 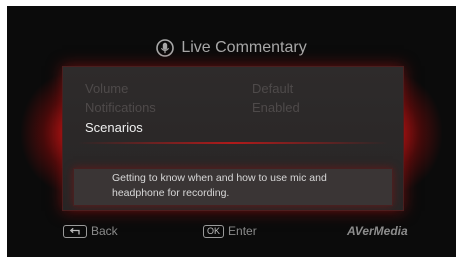 I want to click on enter-button: OK Enter, so click(x=230, y=231).